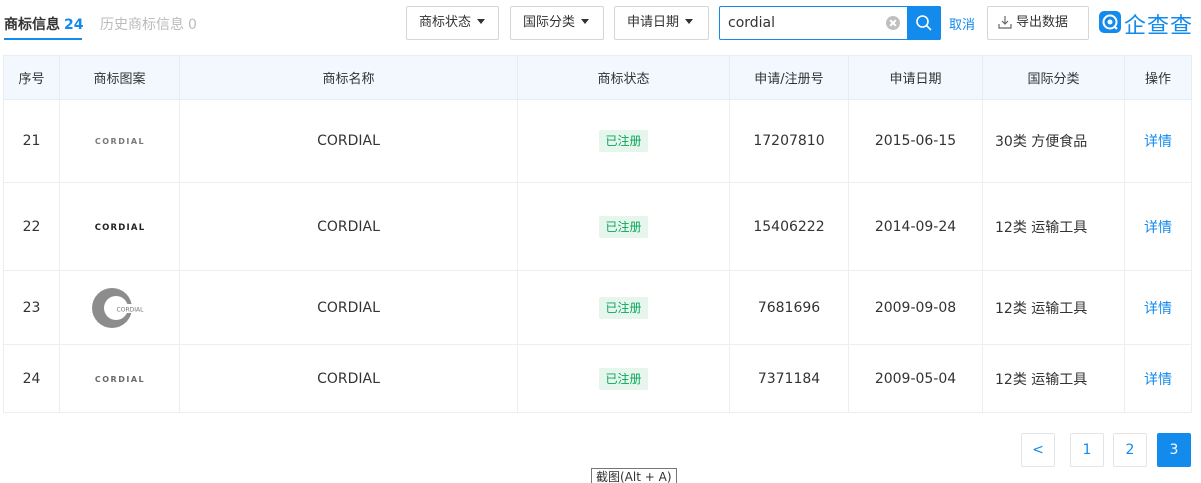 The height and width of the screenshot is (483, 1201). Describe the element at coordinates (789, 307) in the screenshot. I see `registration-number: 7681696` at that location.